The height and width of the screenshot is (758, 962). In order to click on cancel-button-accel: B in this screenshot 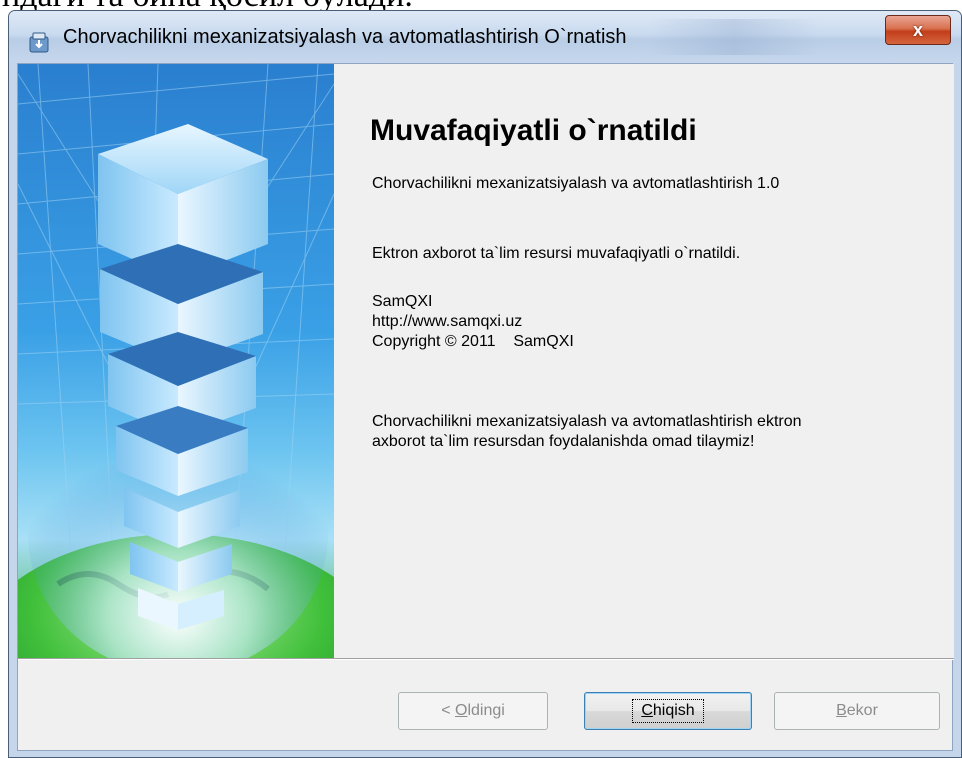, I will do `click(841, 710)`.